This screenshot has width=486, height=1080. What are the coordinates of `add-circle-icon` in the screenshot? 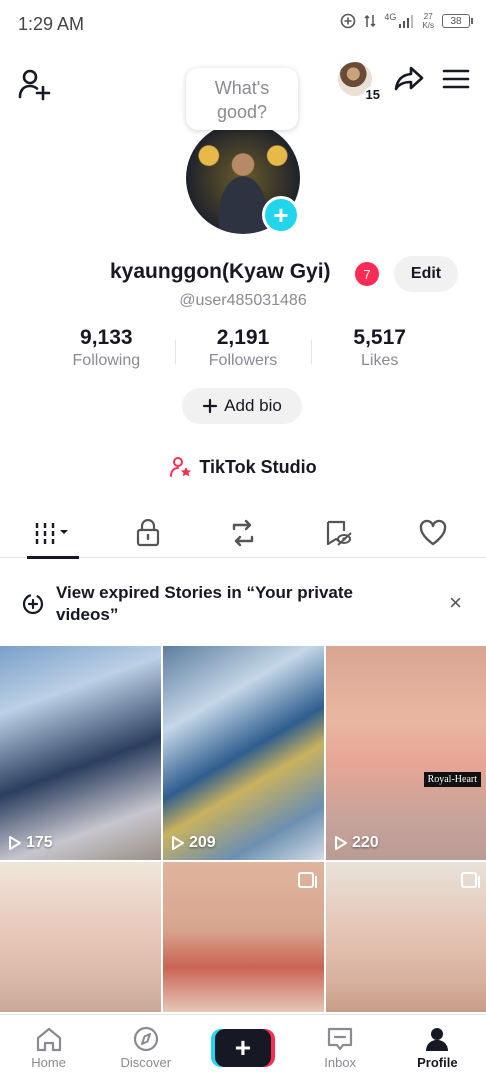 It's located at (348, 21).